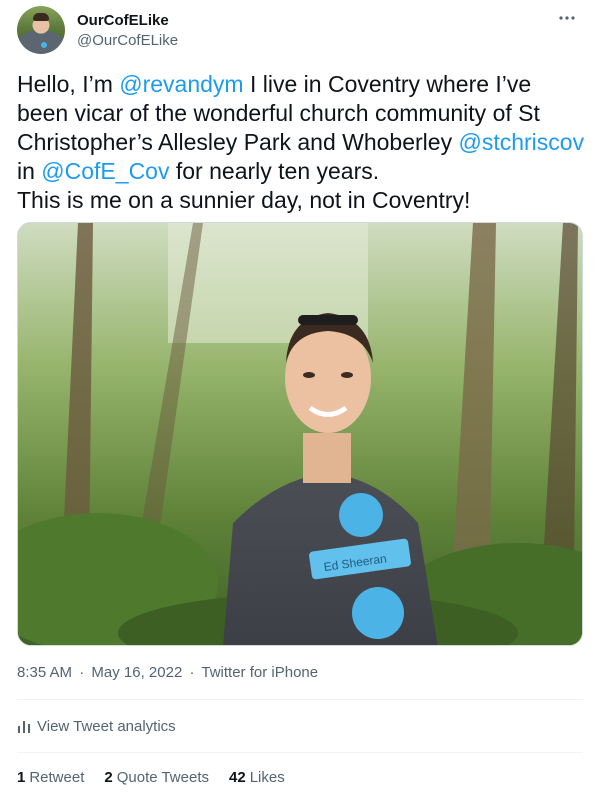 This screenshot has height=809, width=598. I want to click on mention-link: @CofE_Cov, so click(105, 171).